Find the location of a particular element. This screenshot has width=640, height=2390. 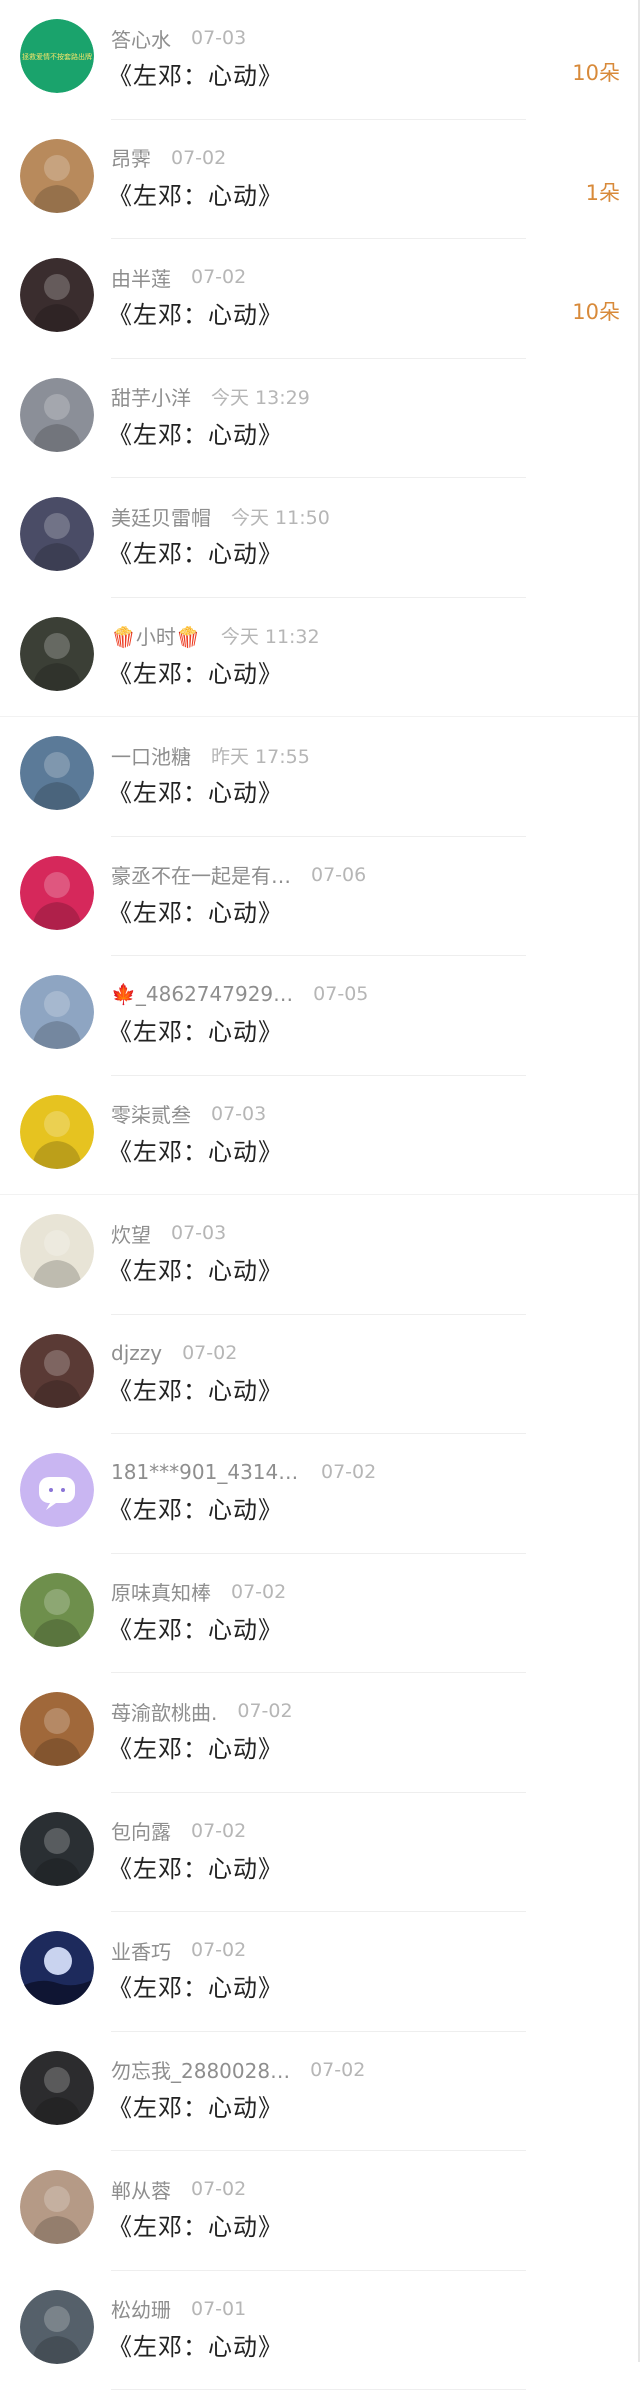

list-item: 由半莲07-02《左邓：心动》10朵 is located at coordinates (320, 299).